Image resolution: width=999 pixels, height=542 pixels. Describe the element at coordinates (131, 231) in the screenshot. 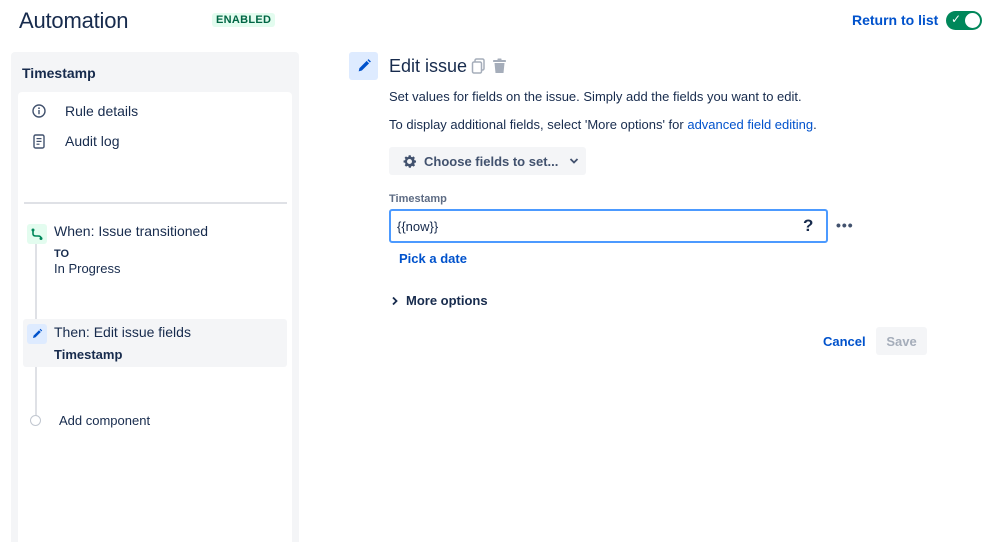

I see `trigger-title: When: Issue transitioned` at that location.